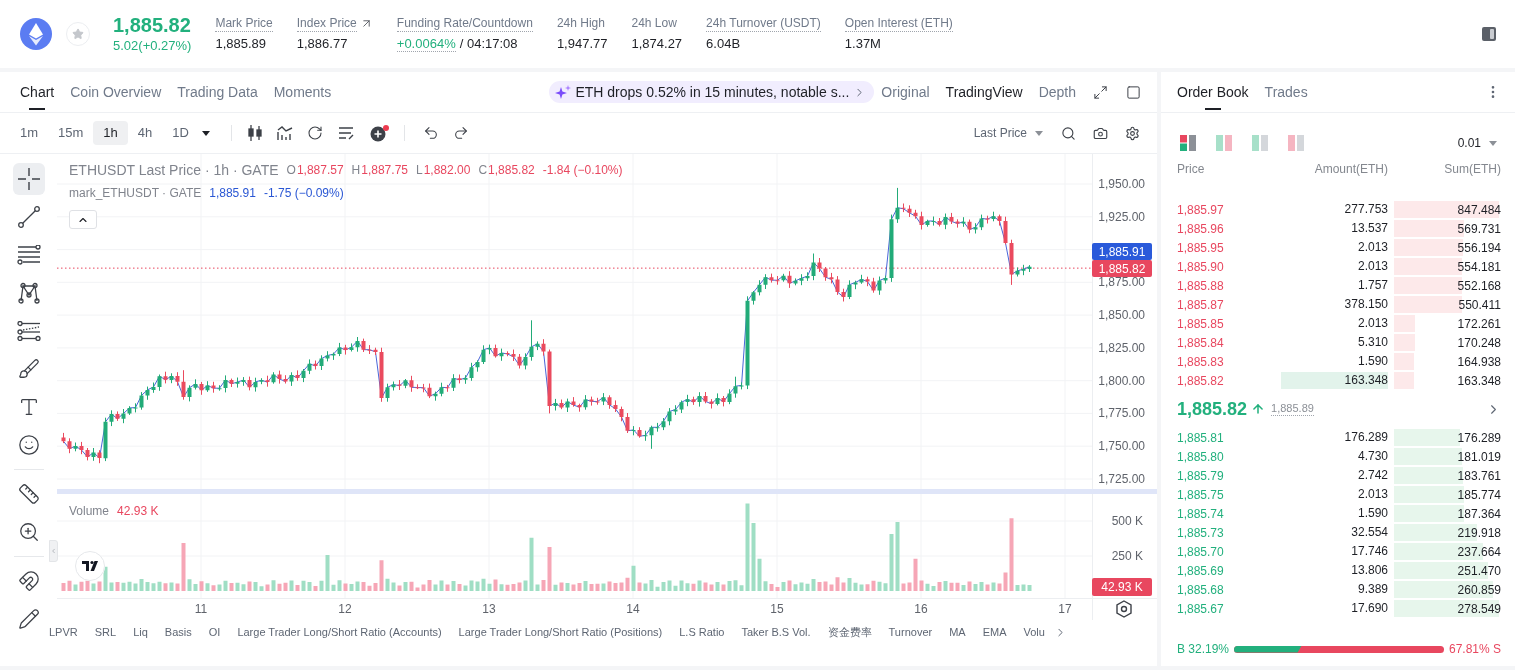  I want to click on expand-icon, so click(1100, 92).